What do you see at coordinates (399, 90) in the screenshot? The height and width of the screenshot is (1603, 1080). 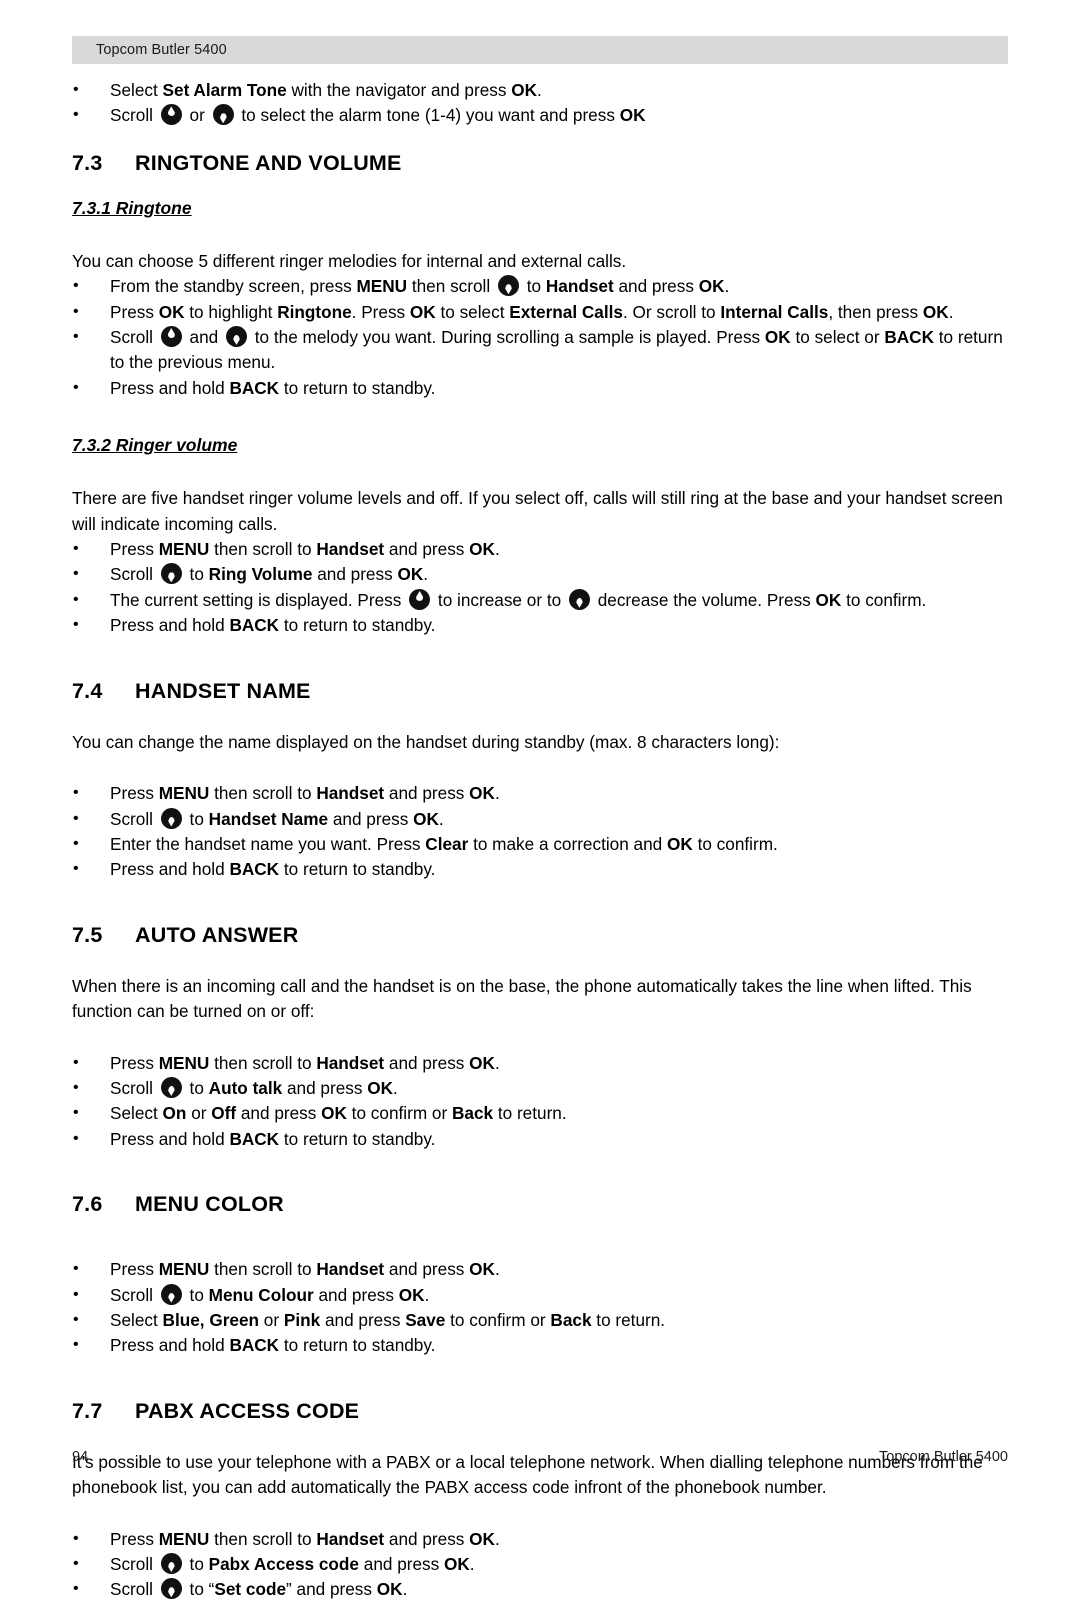 I see `body-text: with the navigator and press` at bounding box center [399, 90].